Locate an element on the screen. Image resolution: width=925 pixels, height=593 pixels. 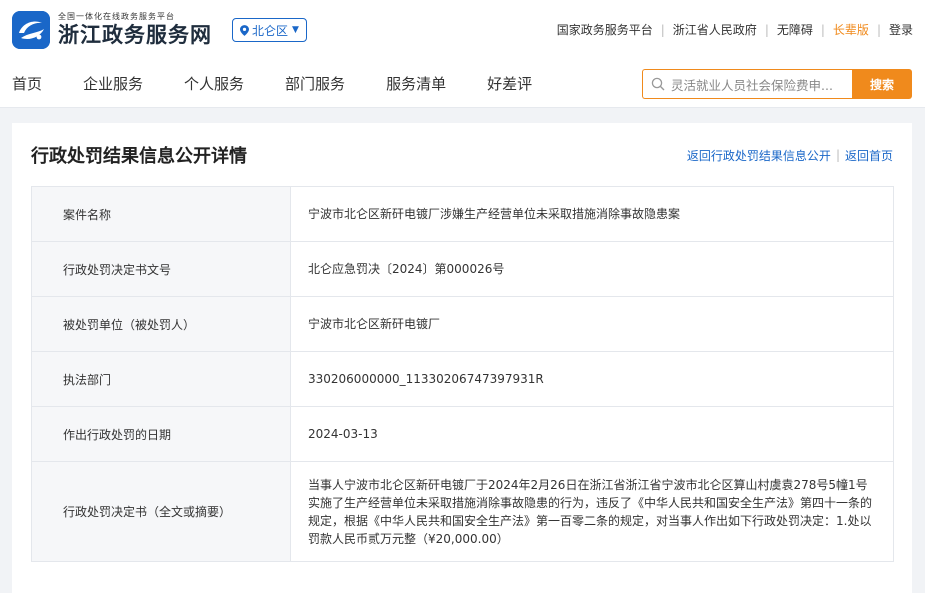
nav-home: 首页 is located at coordinates (27, 84).